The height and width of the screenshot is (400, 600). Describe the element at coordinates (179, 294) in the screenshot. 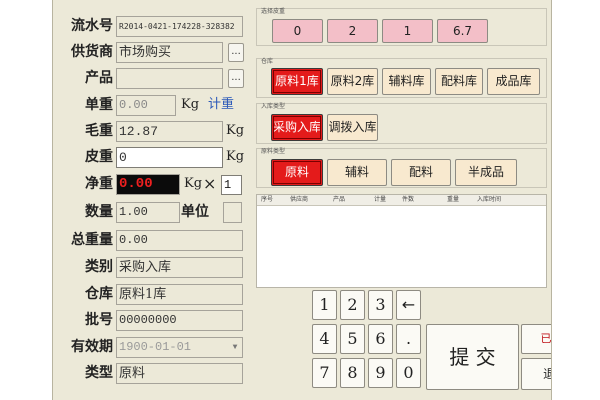

I see `warehouse-field: 原料1库` at that location.